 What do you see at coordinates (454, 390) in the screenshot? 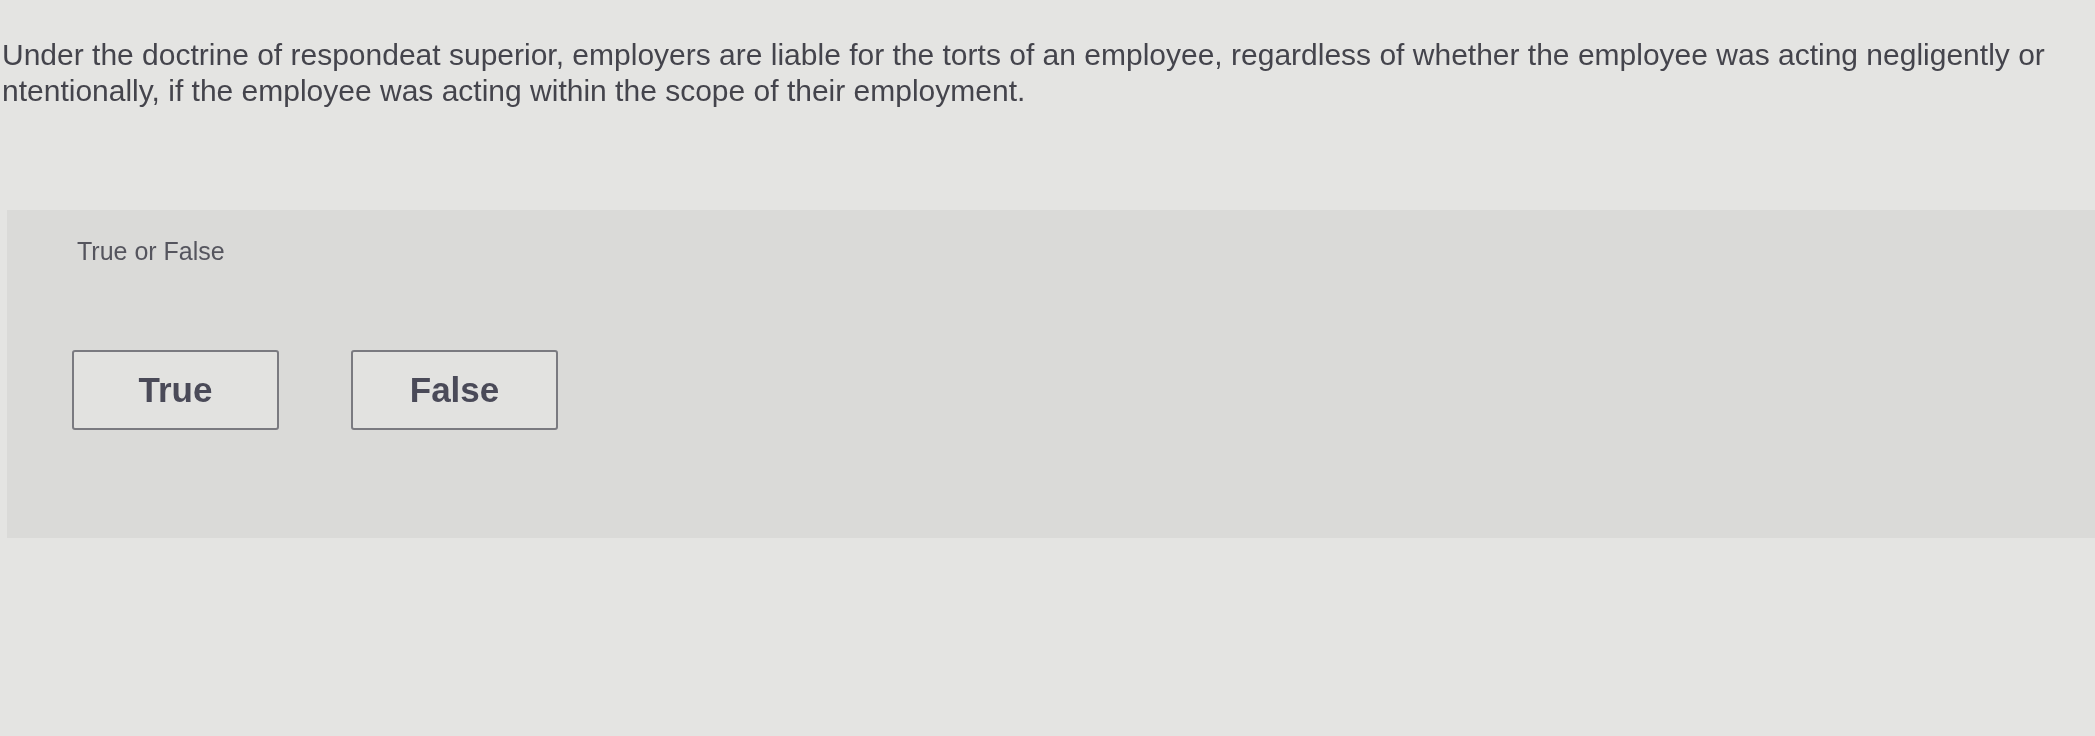
I see `answer-option-button: False` at bounding box center [454, 390].